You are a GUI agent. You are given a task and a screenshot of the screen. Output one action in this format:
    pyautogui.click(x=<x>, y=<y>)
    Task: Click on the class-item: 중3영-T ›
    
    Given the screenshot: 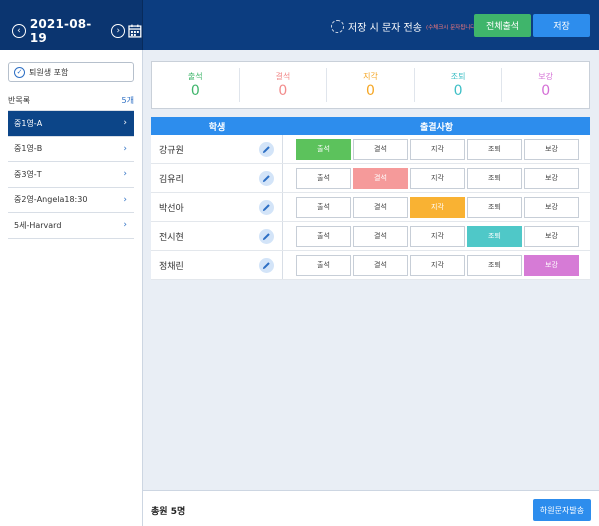 What is the action you would take?
    pyautogui.click(x=71, y=175)
    